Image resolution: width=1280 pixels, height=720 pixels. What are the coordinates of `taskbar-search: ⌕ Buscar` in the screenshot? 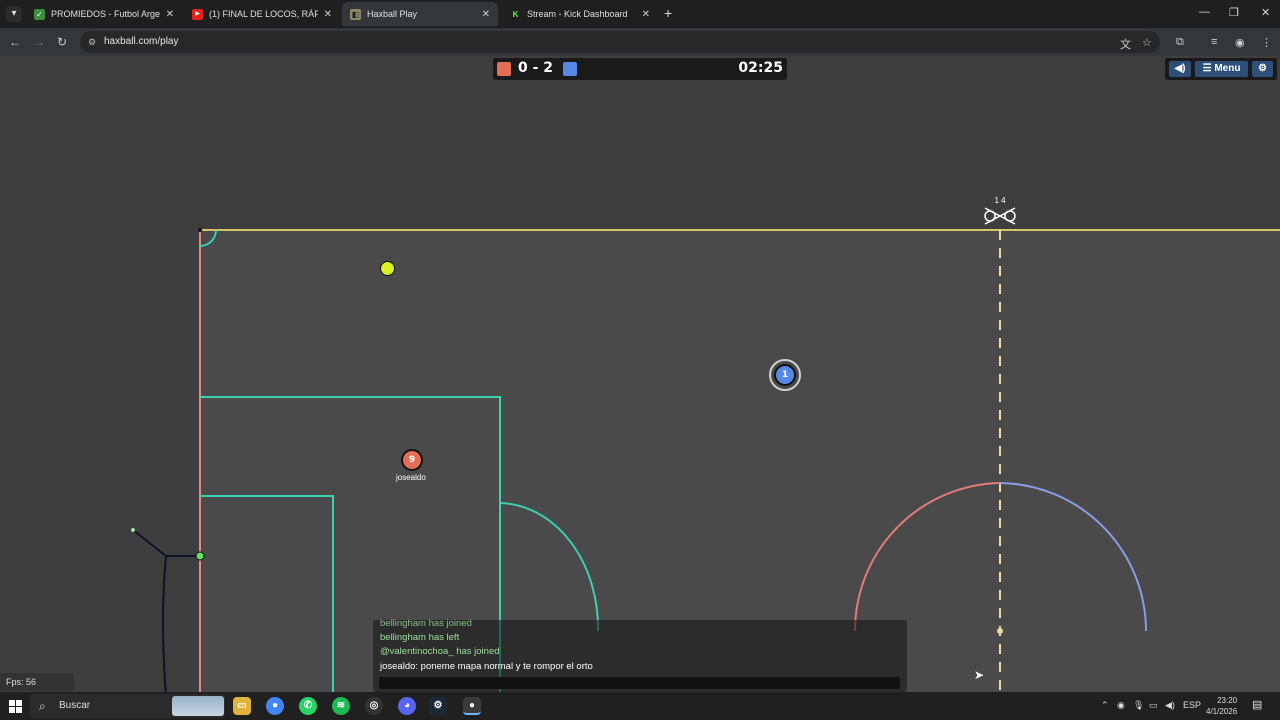 It's located at (127, 706).